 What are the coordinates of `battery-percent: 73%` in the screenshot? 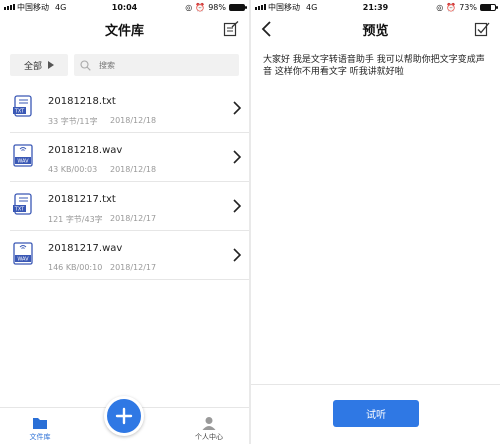 It's located at (468, 7).